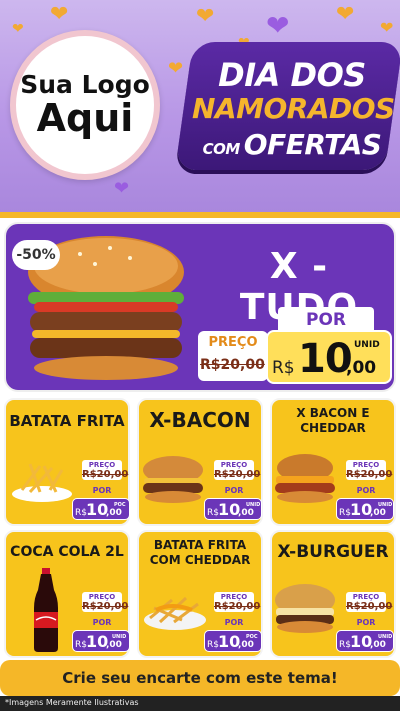 The image size is (400, 711). Describe the element at coordinates (200, 703) in the screenshot. I see `footer-bar: *Imagens Meramente Ilustrativas` at that location.